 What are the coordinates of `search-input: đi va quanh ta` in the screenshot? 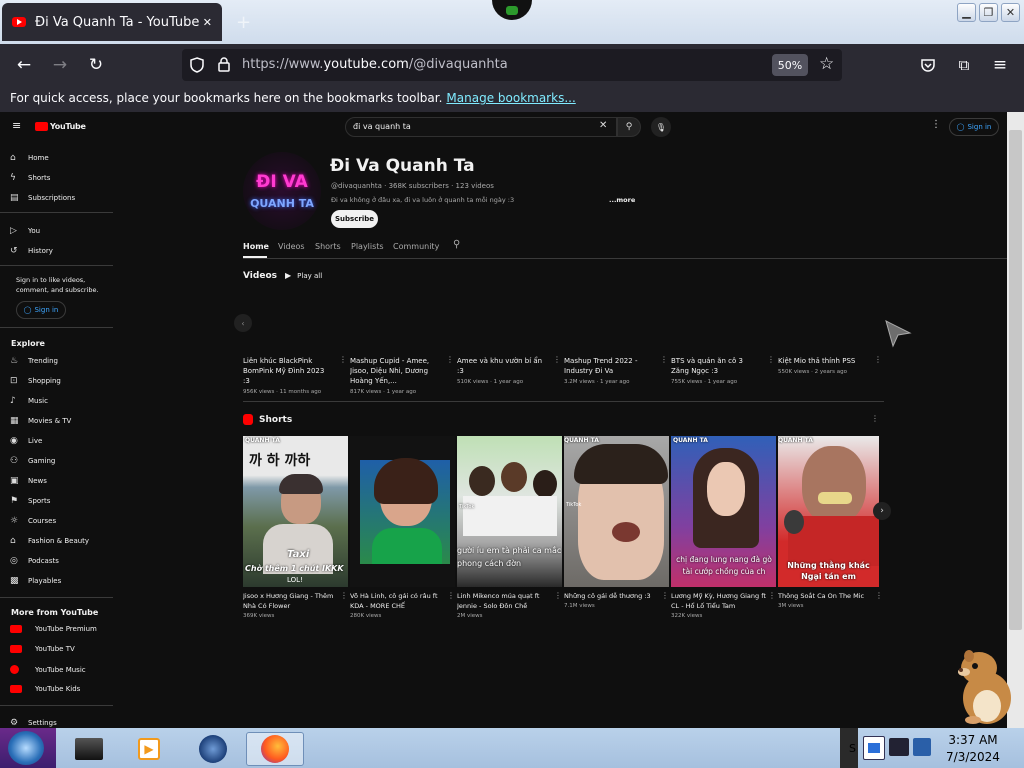 It's located at (481, 127).